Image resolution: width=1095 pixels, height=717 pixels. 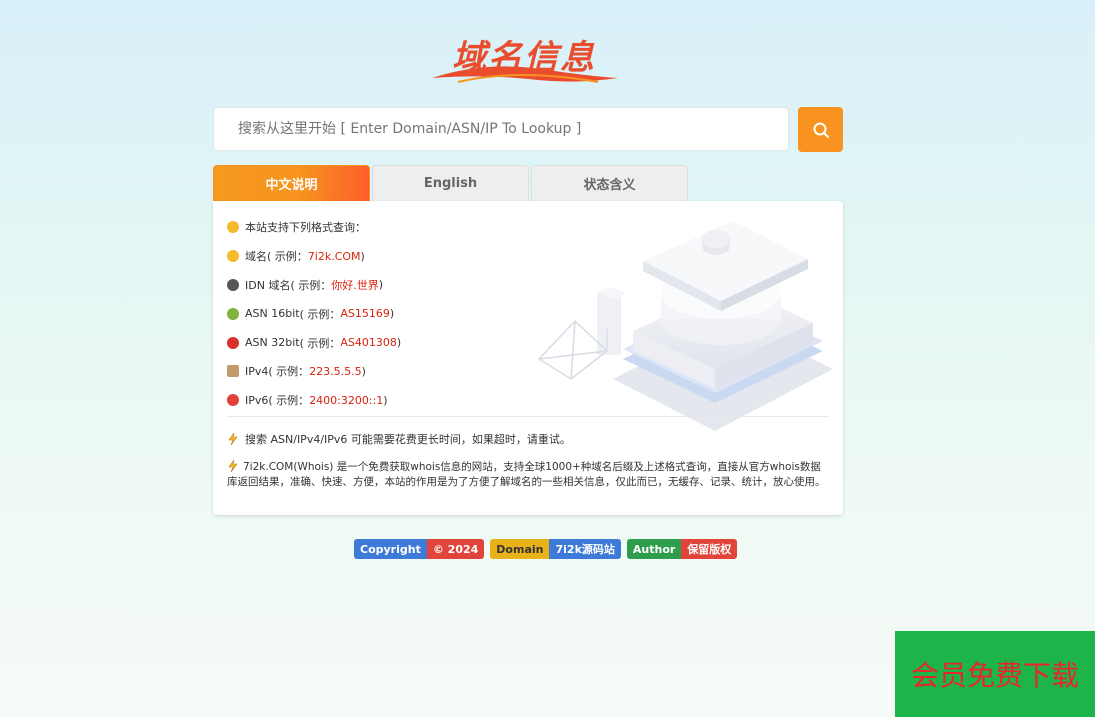 I want to click on emoji-sign-icon, so click(x=233, y=371).